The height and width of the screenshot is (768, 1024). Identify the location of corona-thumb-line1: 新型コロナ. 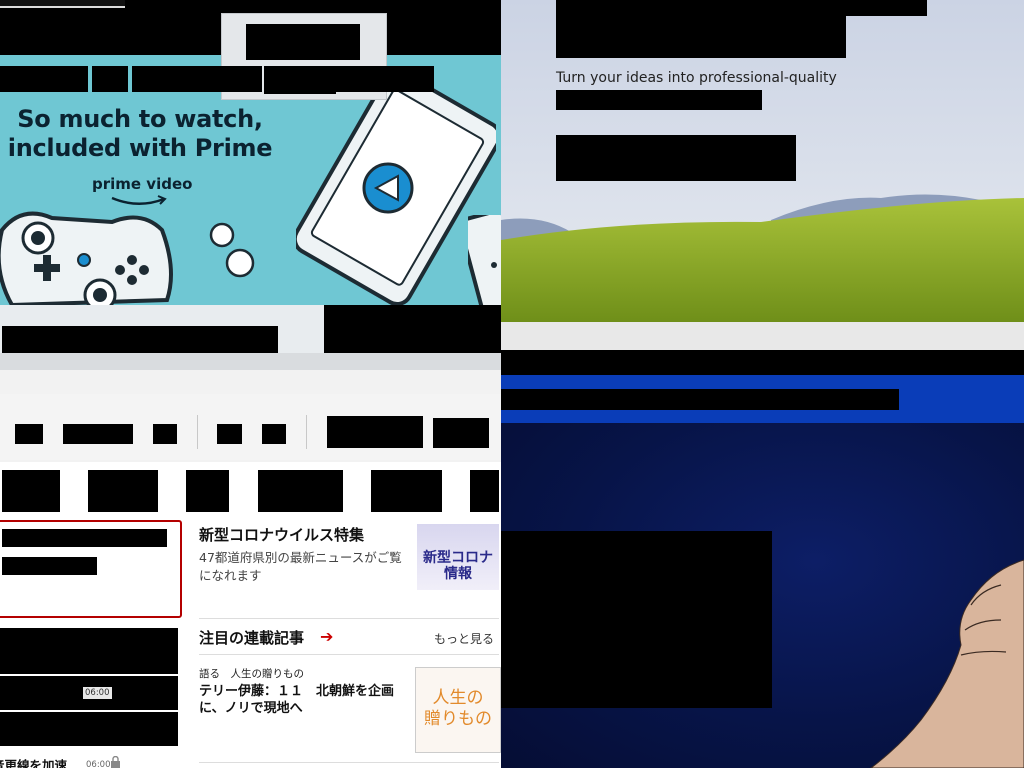
(458, 558).